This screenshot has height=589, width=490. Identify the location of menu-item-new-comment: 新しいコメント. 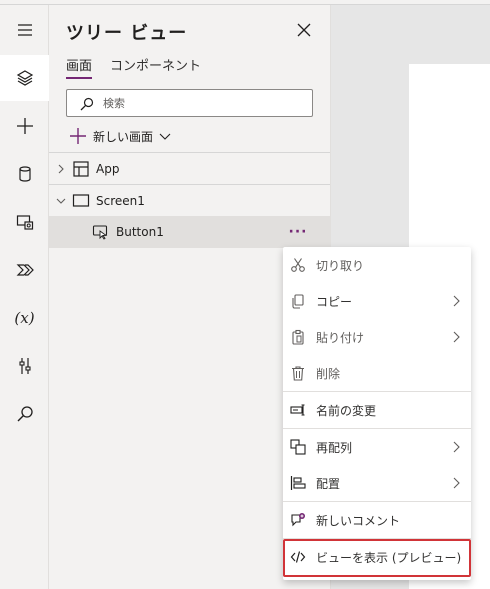
(377, 520).